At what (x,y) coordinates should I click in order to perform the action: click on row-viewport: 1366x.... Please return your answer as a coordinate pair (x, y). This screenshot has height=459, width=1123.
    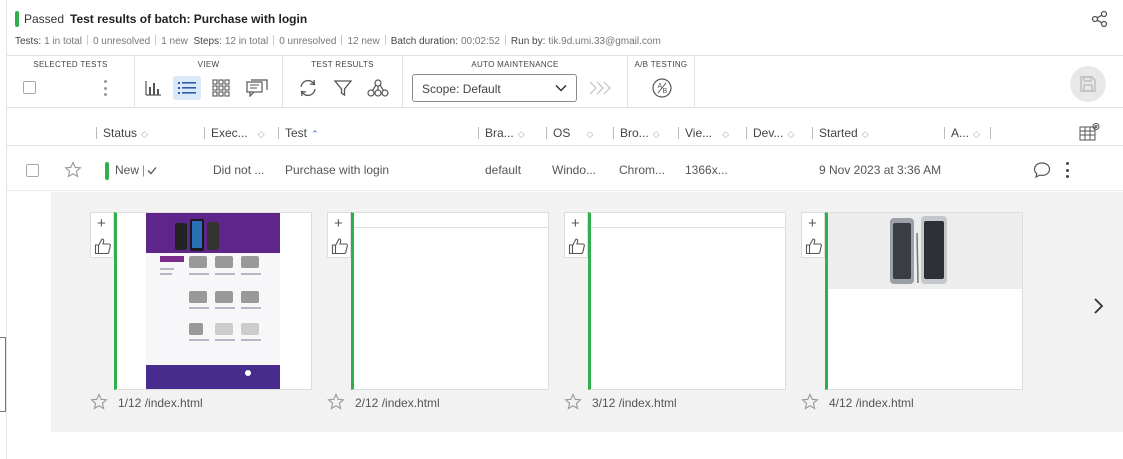
    Looking at the image, I should click on (706, 170).